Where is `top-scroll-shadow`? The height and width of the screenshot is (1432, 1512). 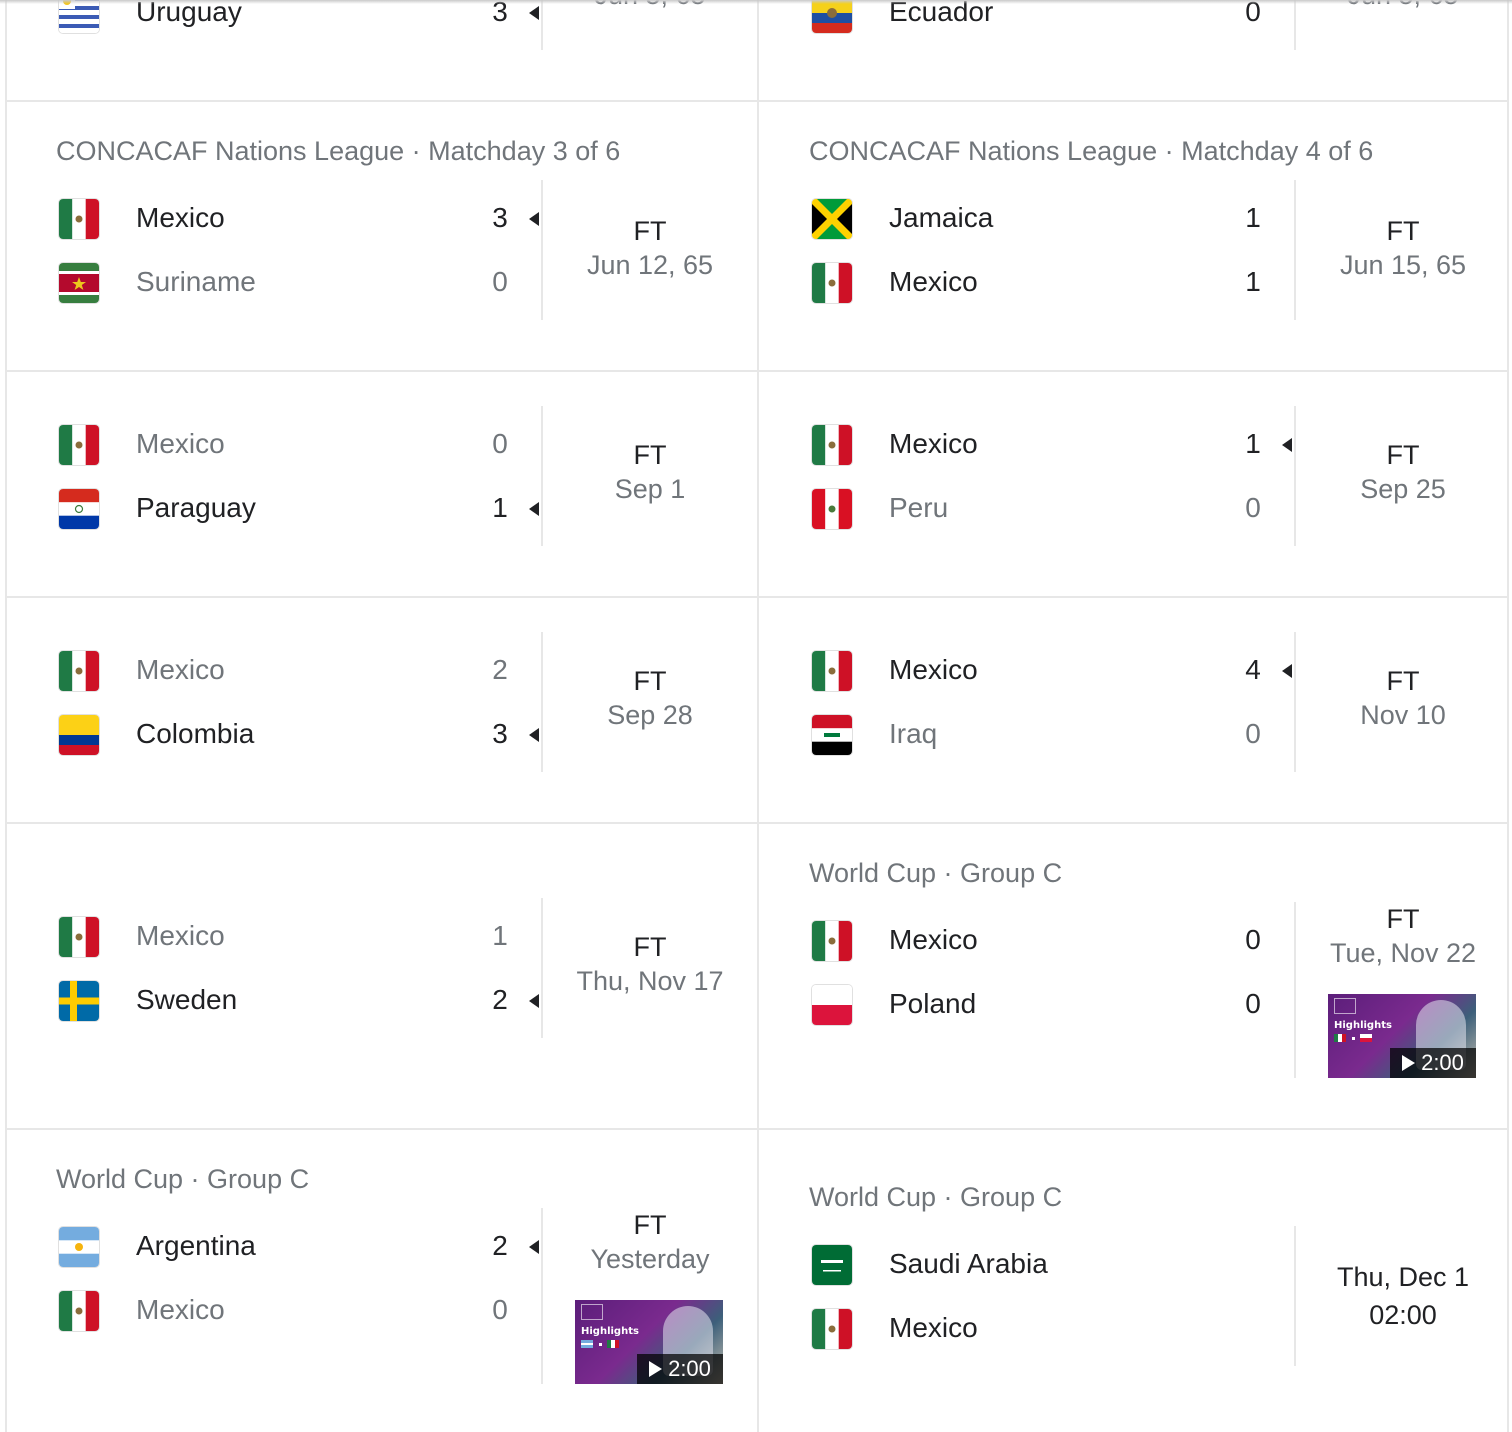
top-scroll-shadow is located at coordinates (756, 2).